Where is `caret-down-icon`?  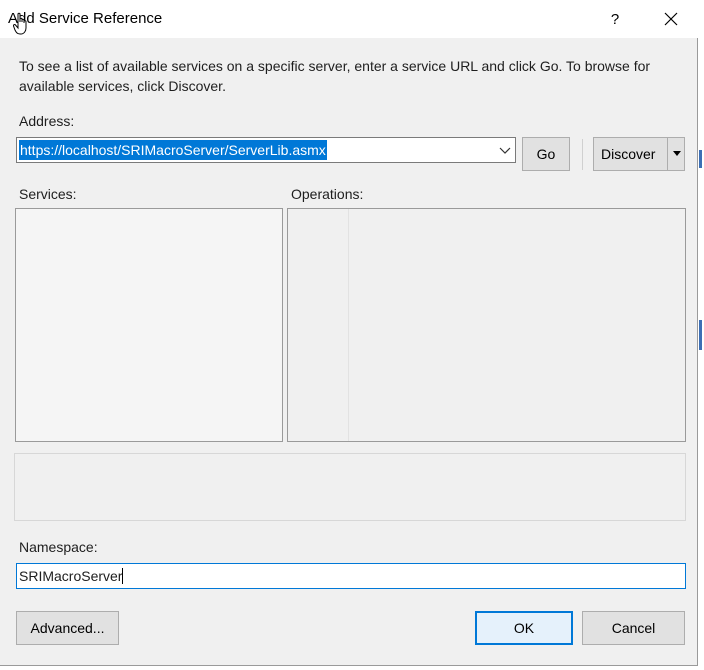
caret-down-icon is located at coordinates (676, 153).